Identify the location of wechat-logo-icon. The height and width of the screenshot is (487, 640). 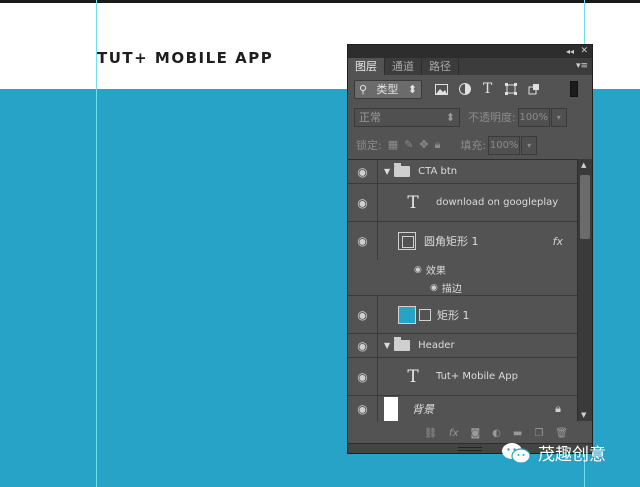
(516, 453).